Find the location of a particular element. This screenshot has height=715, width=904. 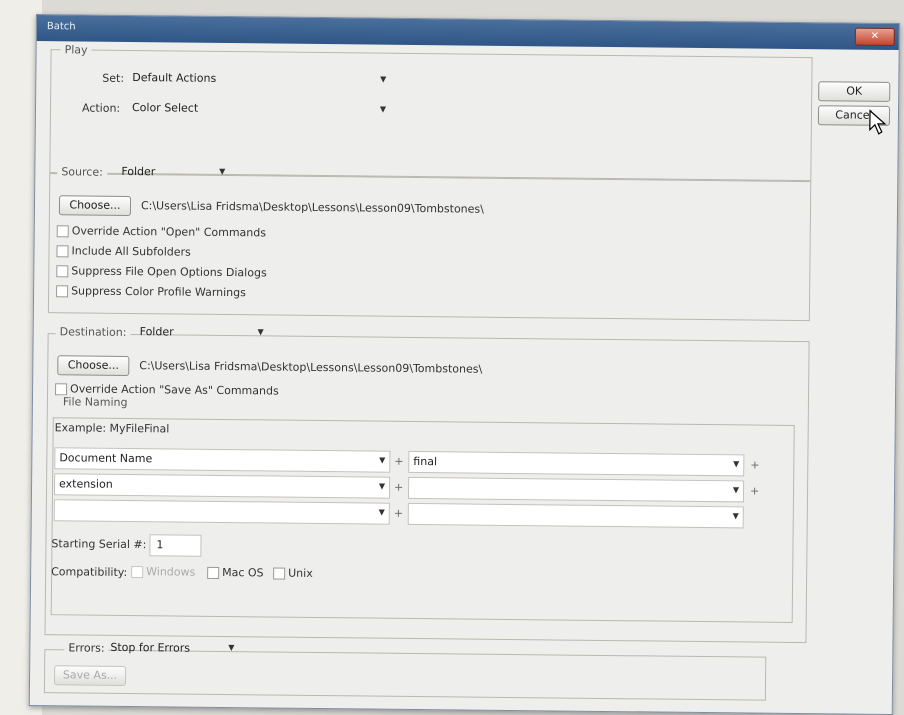

source-value: Folder is located at coordinates (138, 171).